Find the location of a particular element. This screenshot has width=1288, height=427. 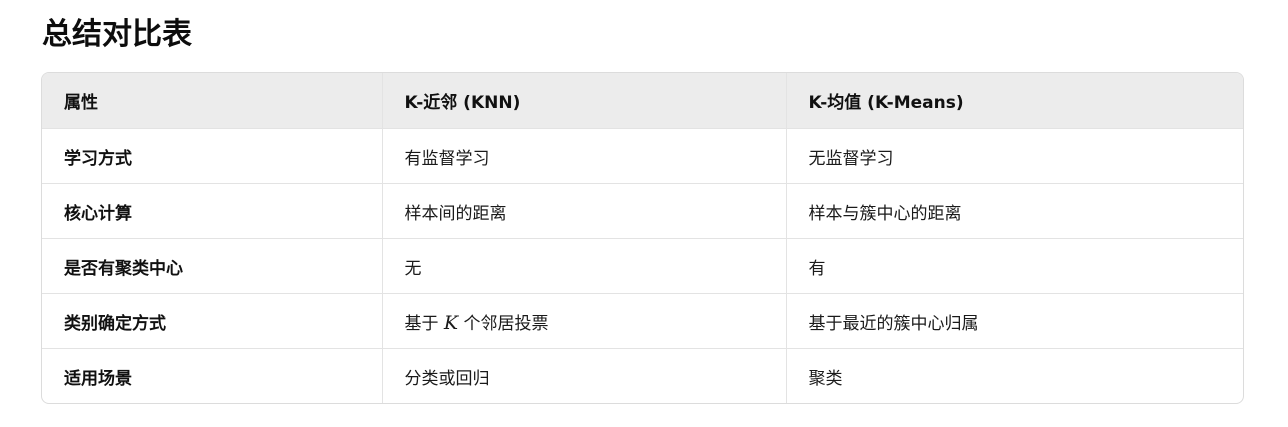

row-attribute: 适用场景 is located at coordinates (212, 375).